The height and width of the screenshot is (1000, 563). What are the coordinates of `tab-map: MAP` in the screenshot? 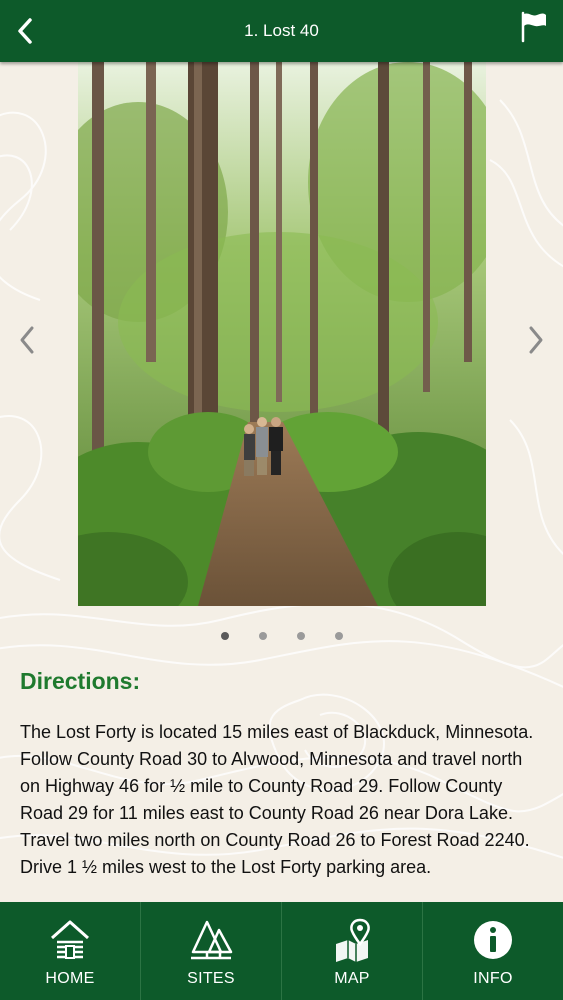 It's located at (352, 951).